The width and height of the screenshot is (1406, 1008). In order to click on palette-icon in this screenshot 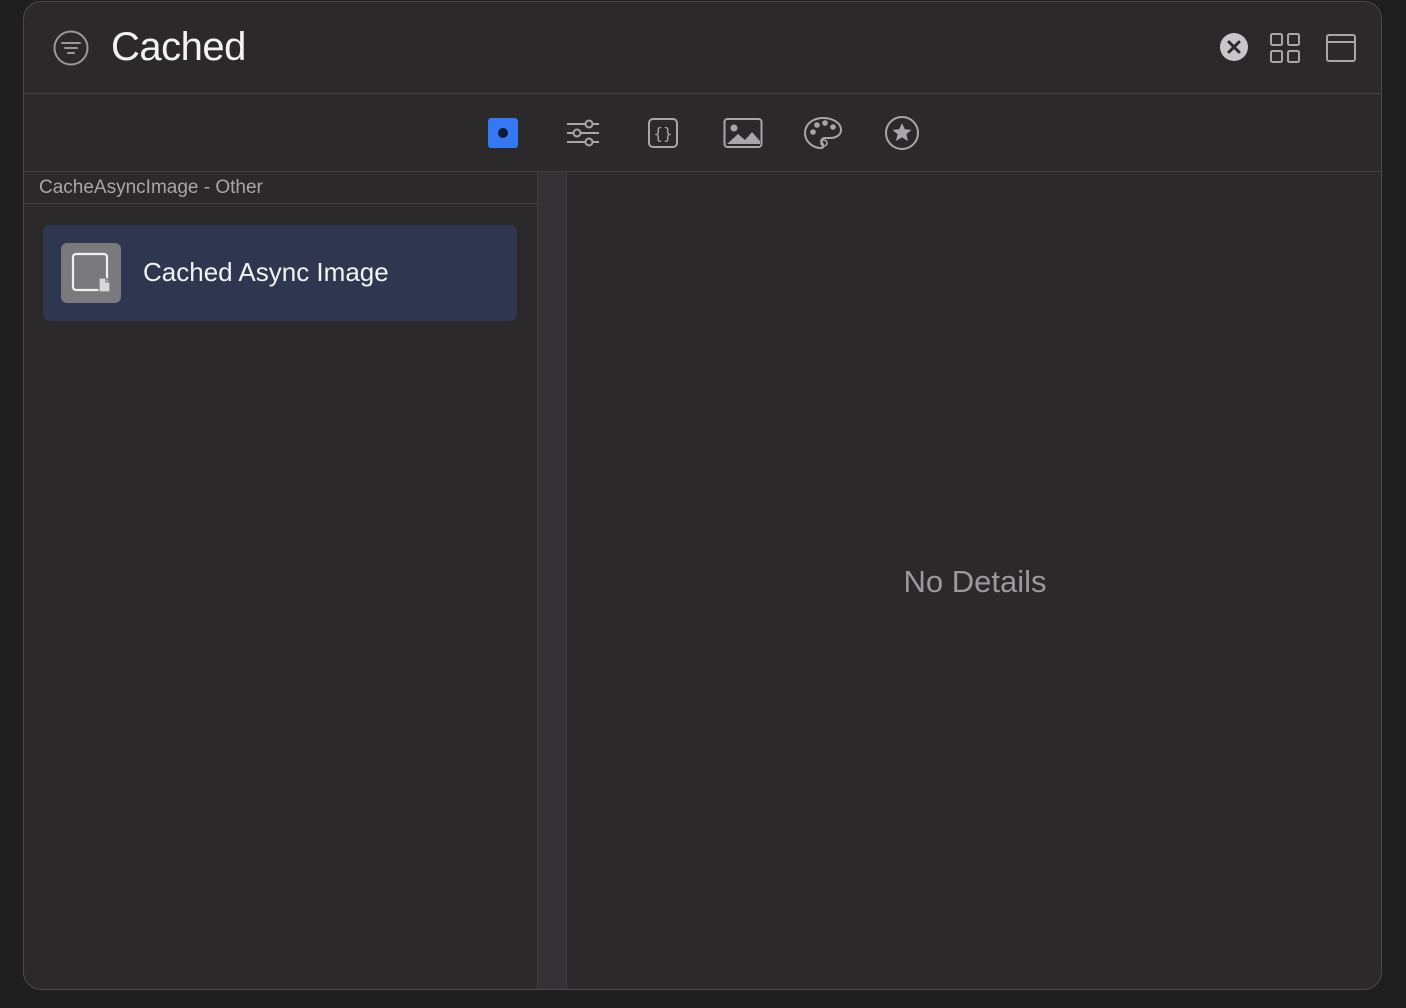, I will do `click(823, 133)`.